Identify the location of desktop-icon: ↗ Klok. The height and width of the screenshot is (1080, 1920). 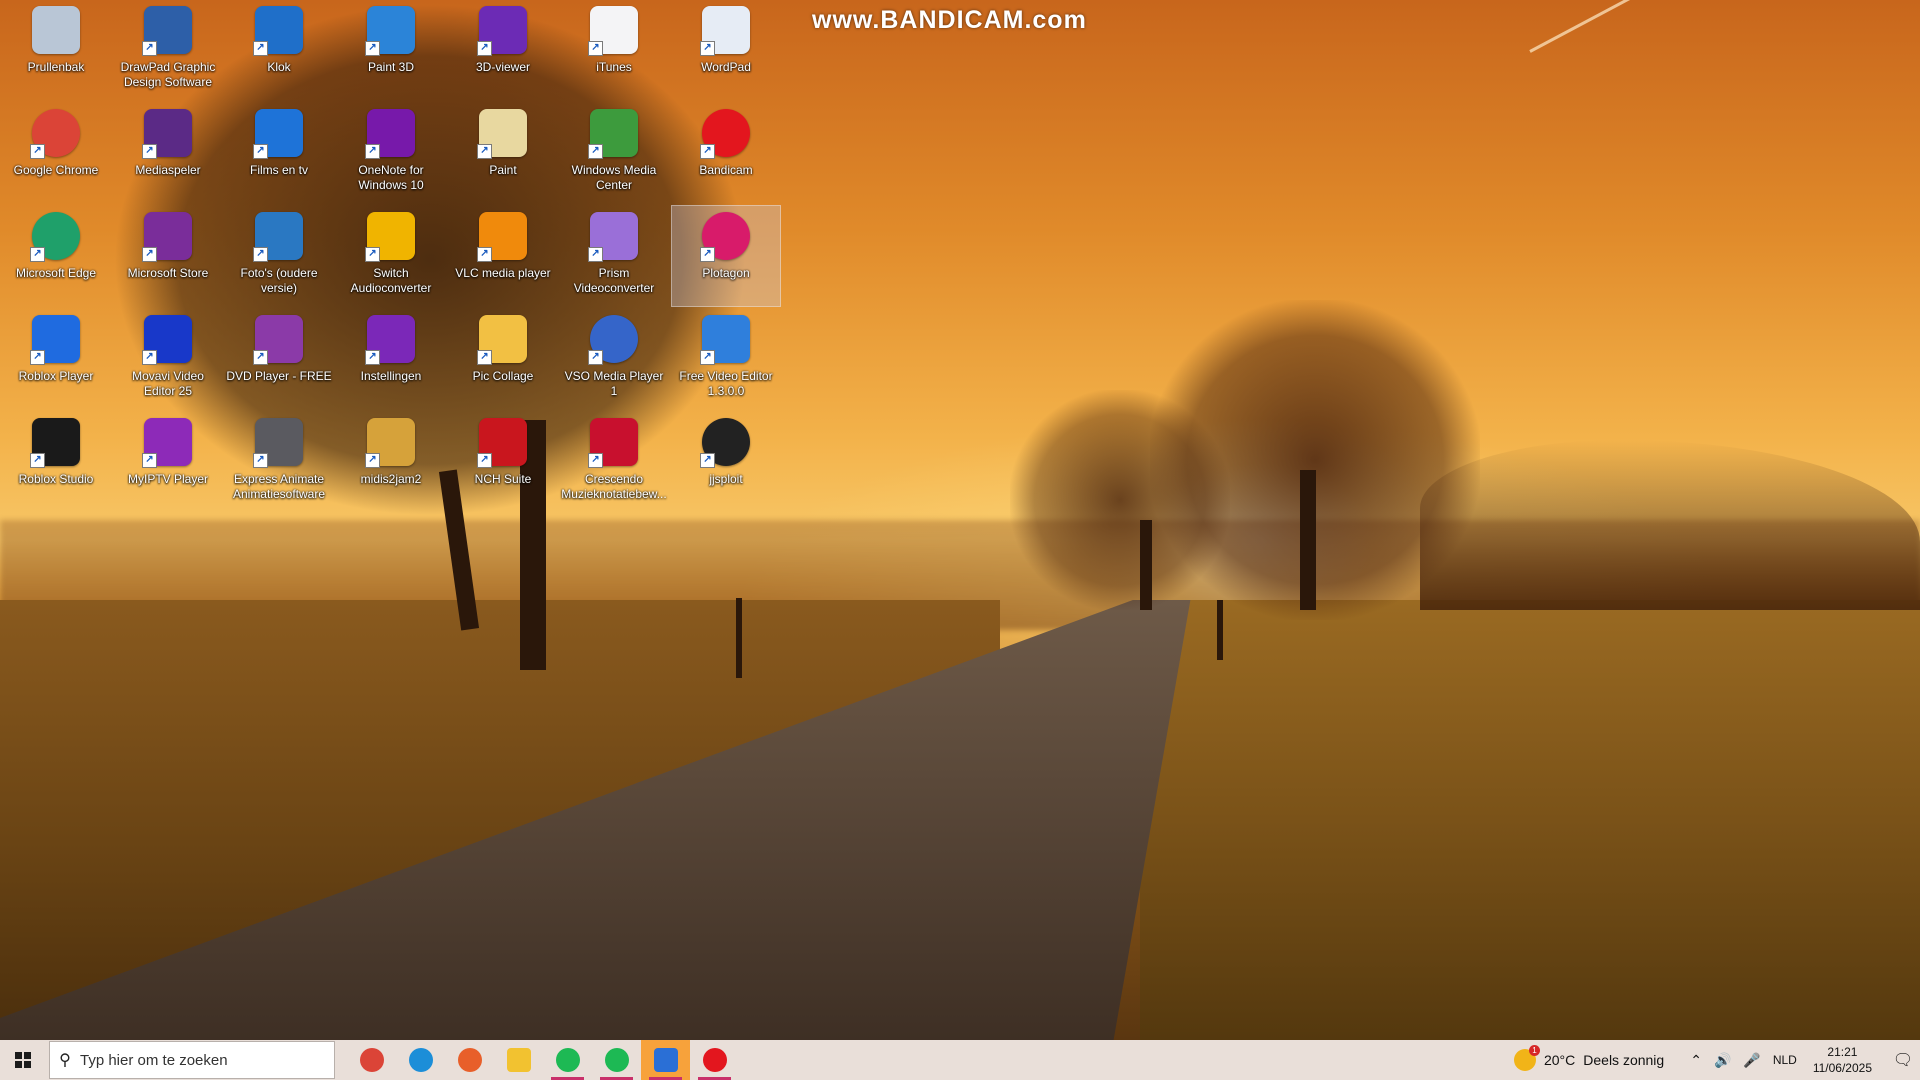
(279, 50).